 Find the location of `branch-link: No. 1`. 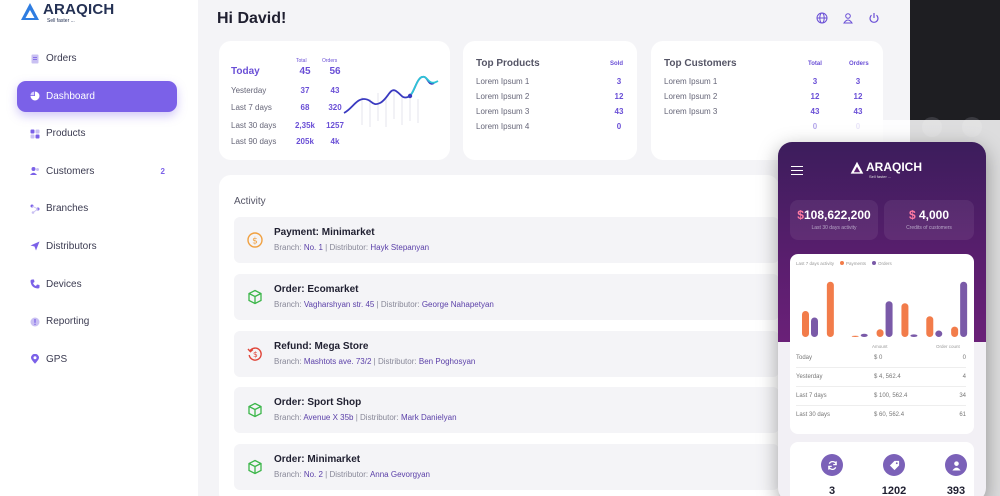

branch-link: No. 1 is located at coordinates (313, 247).